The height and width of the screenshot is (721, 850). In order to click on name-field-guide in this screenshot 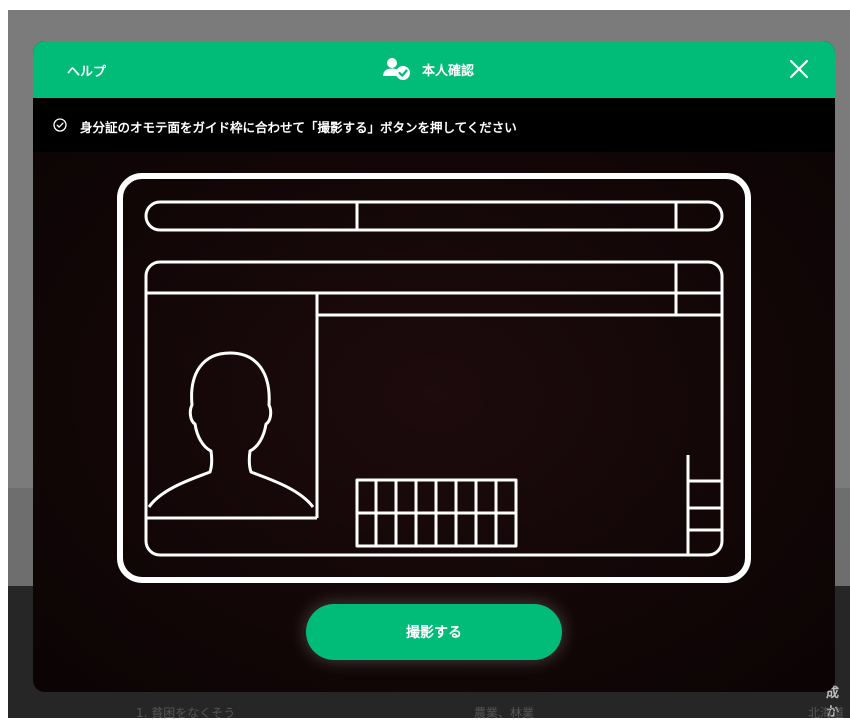, I will do `click(434, 216)`.